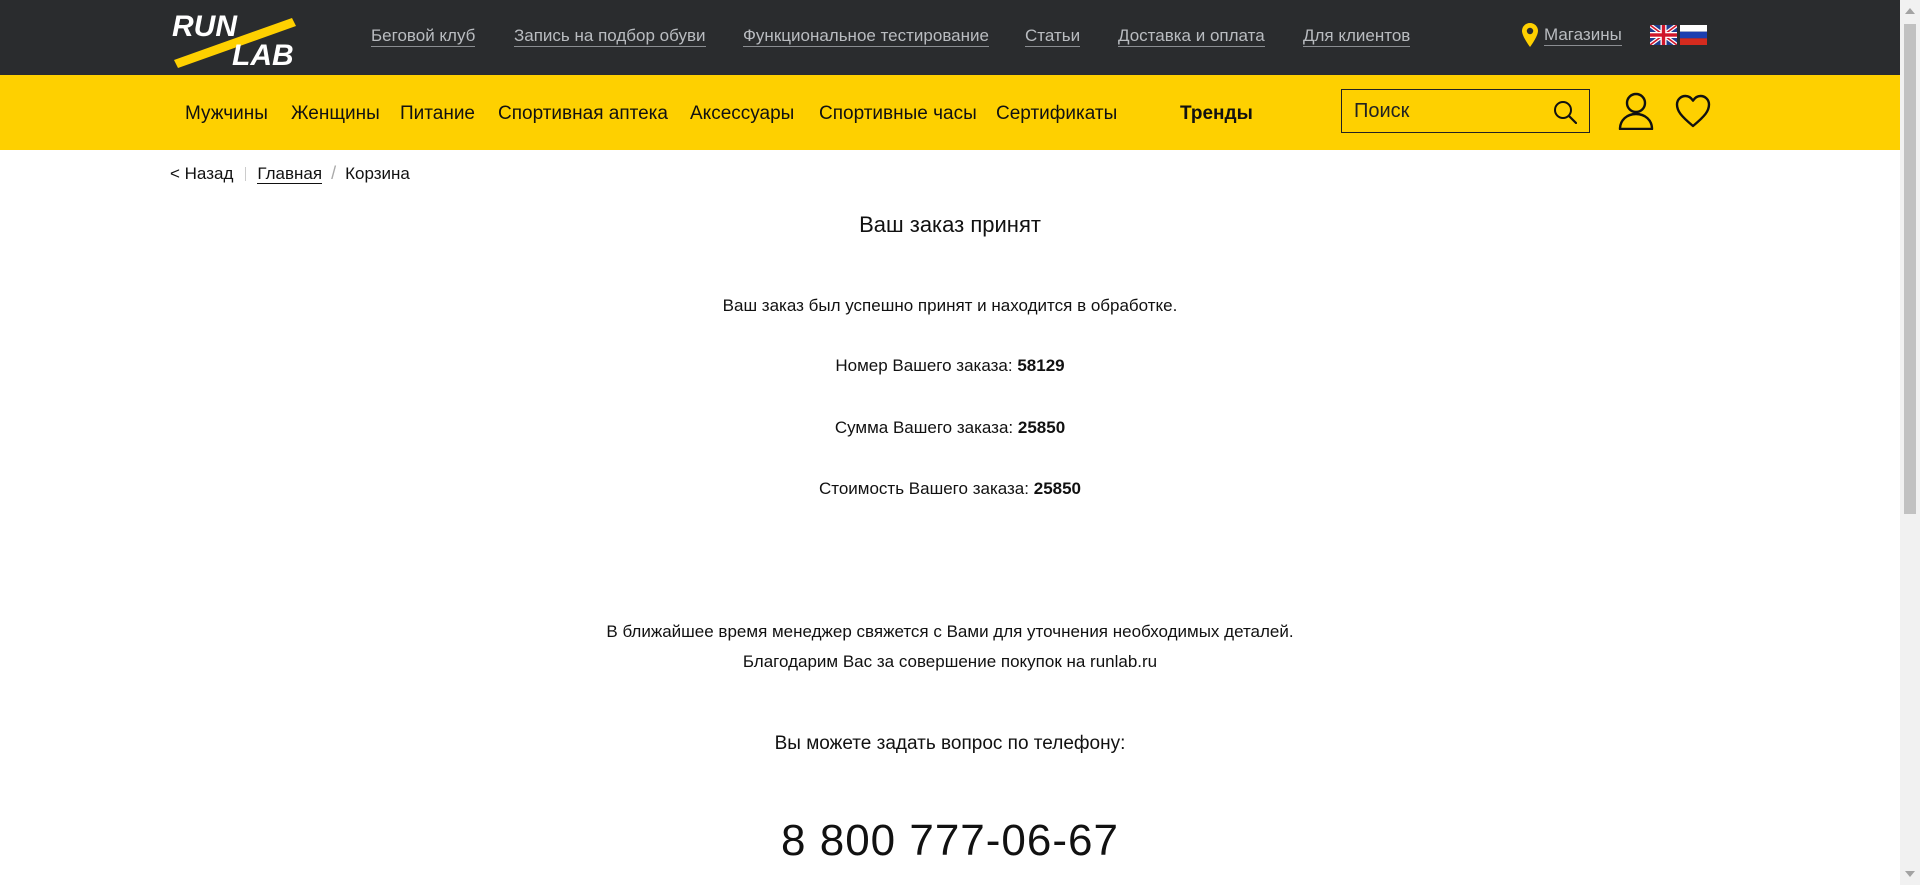 The image size is (1920, 885). What do you see at coordinates (610, 36) in the screenshot?
I see `link-shoe-fitting: Запись на подбор обуви` at bounding box center [610, 36].